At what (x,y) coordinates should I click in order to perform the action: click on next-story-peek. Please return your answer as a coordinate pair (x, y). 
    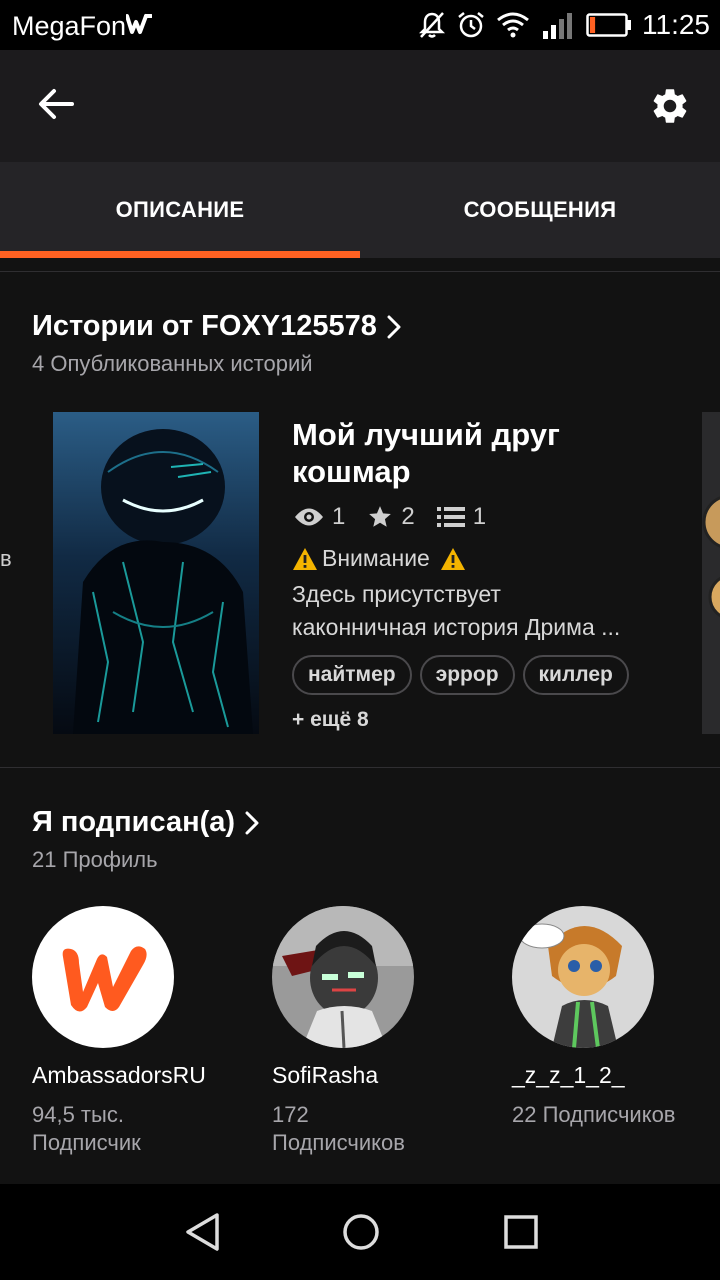
    Looking at the image, I should click on (711, 573).